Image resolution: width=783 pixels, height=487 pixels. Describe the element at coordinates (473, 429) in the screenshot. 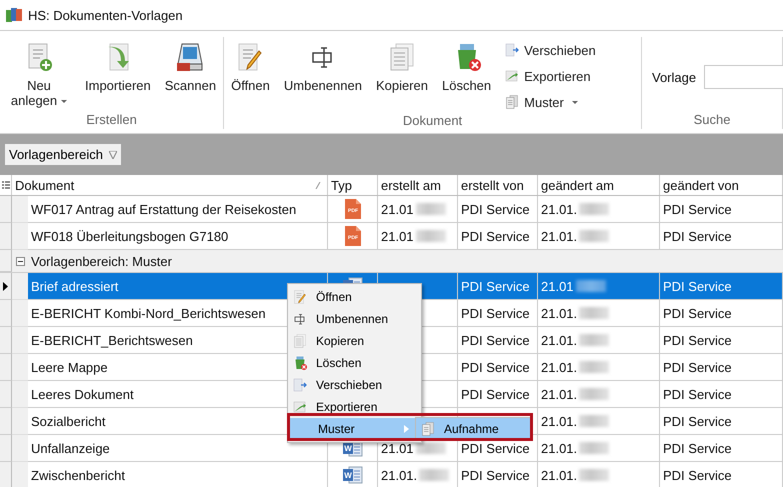

I see `menu-item: Aufnahme` at that location.